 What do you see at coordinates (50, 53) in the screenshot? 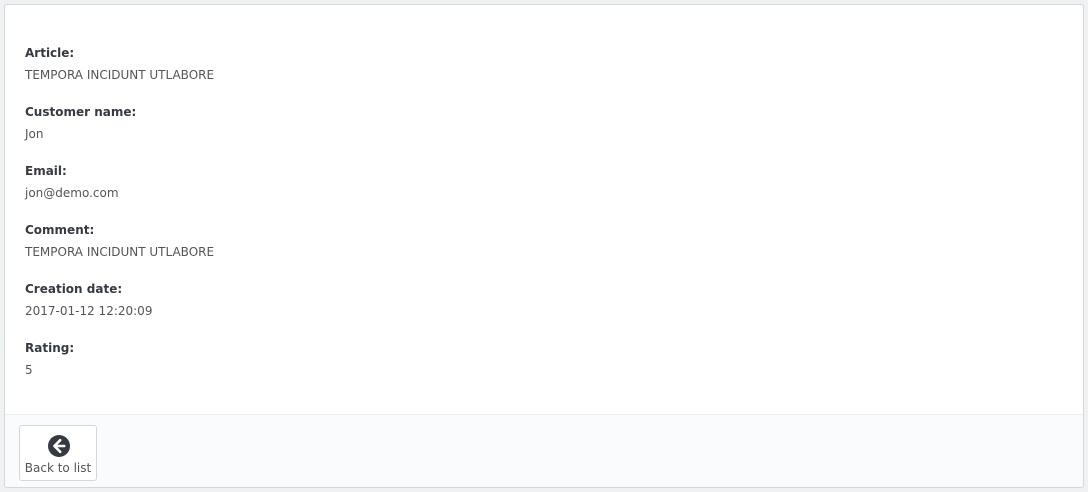
I see `field-label: Article:` at bounding box center [50, 53].